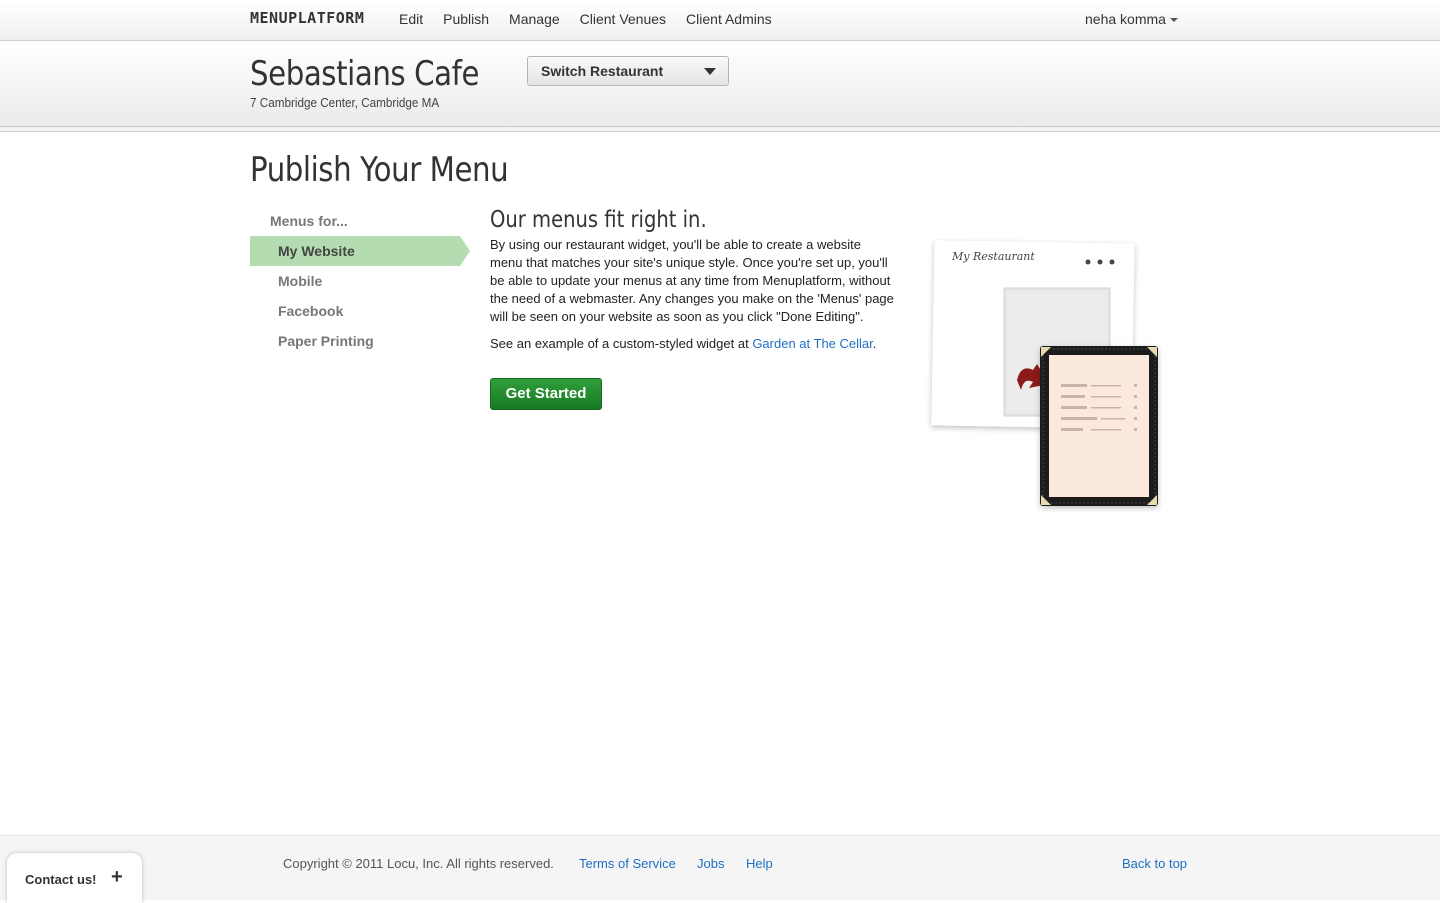  What do you see at coordinates (379, 170) in the screenshot?
I see `page-title: Publish Your Menu` at bounding box center [379, 170].